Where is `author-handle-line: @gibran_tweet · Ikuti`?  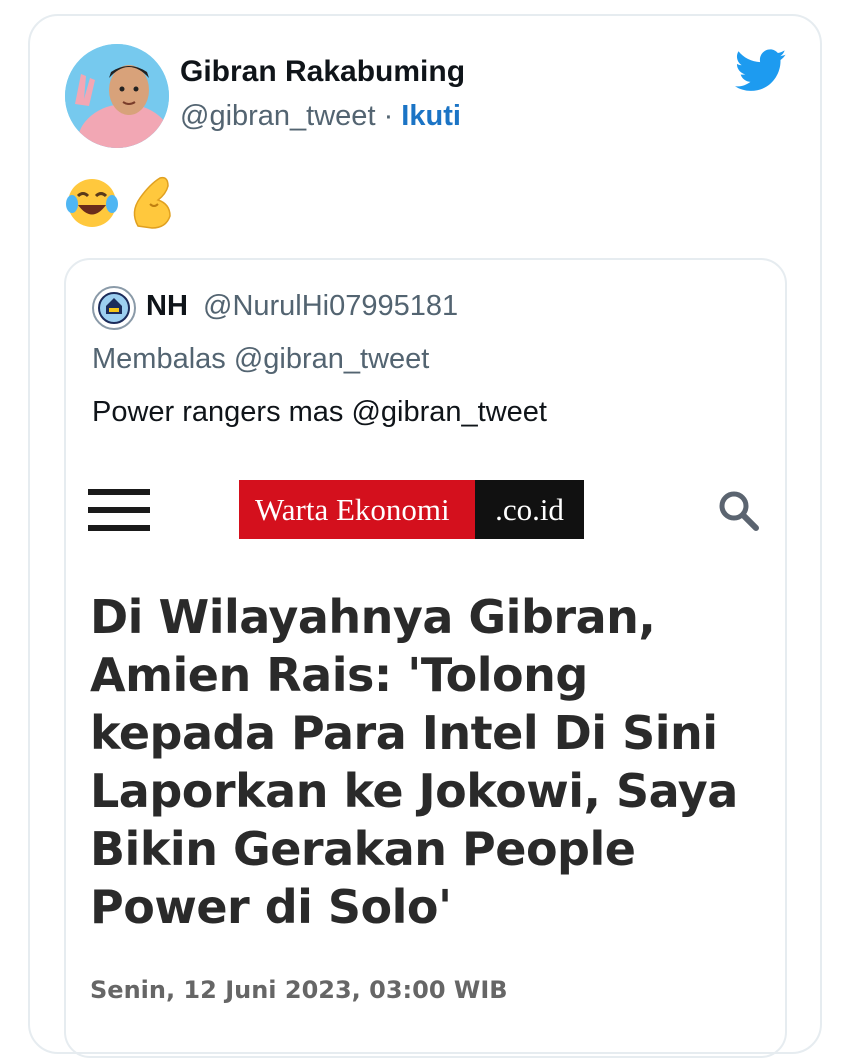
author-handle-line: @gibran_tweet · Ikuti is located at coordinates (320, 116).